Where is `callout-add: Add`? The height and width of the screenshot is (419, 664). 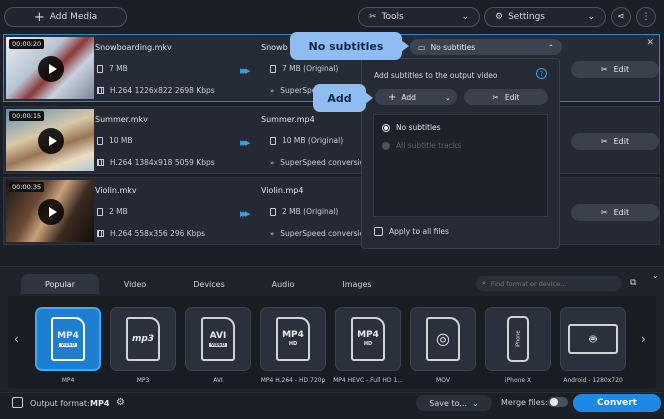
callout-add: Add is located at coordinates (339, 98).